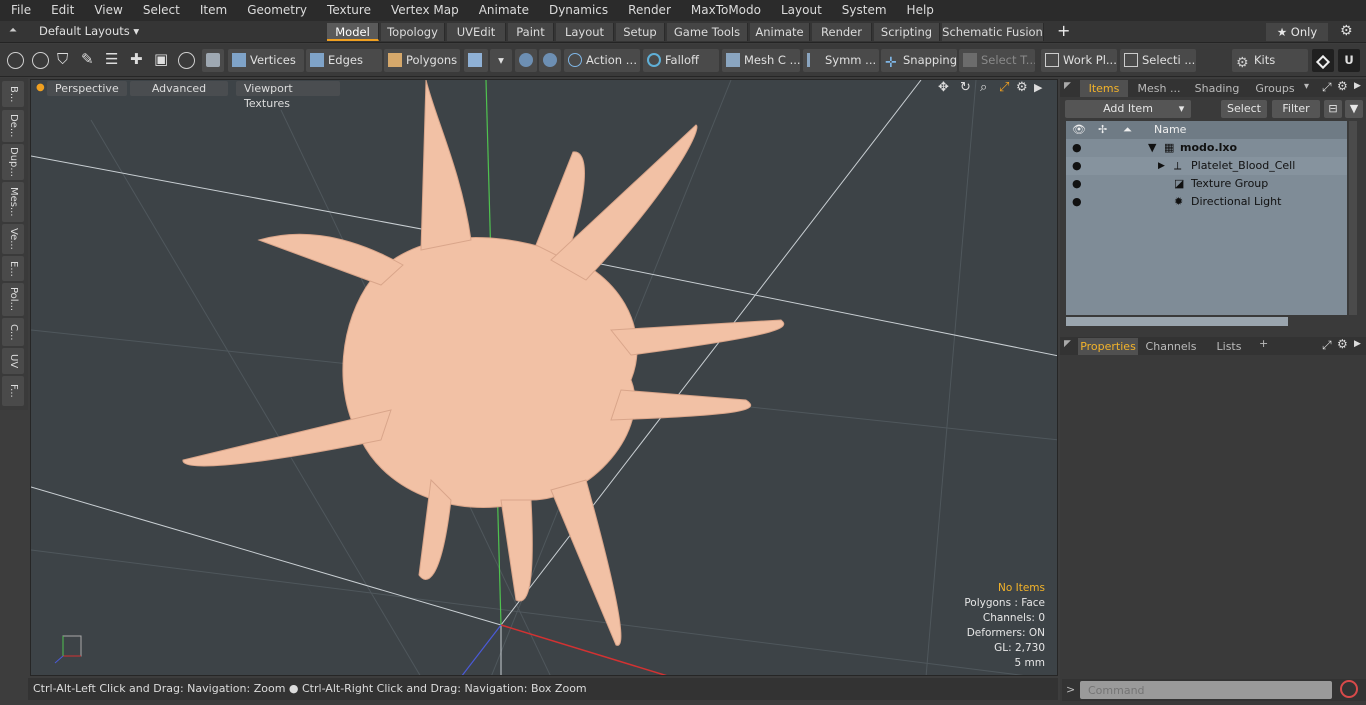 The height and width of the screenshot is (705, 1366). What do you see at coordinates (550, 60) in the screenshot?
I see `shield-icon-b` at bounding box center [550, 60].